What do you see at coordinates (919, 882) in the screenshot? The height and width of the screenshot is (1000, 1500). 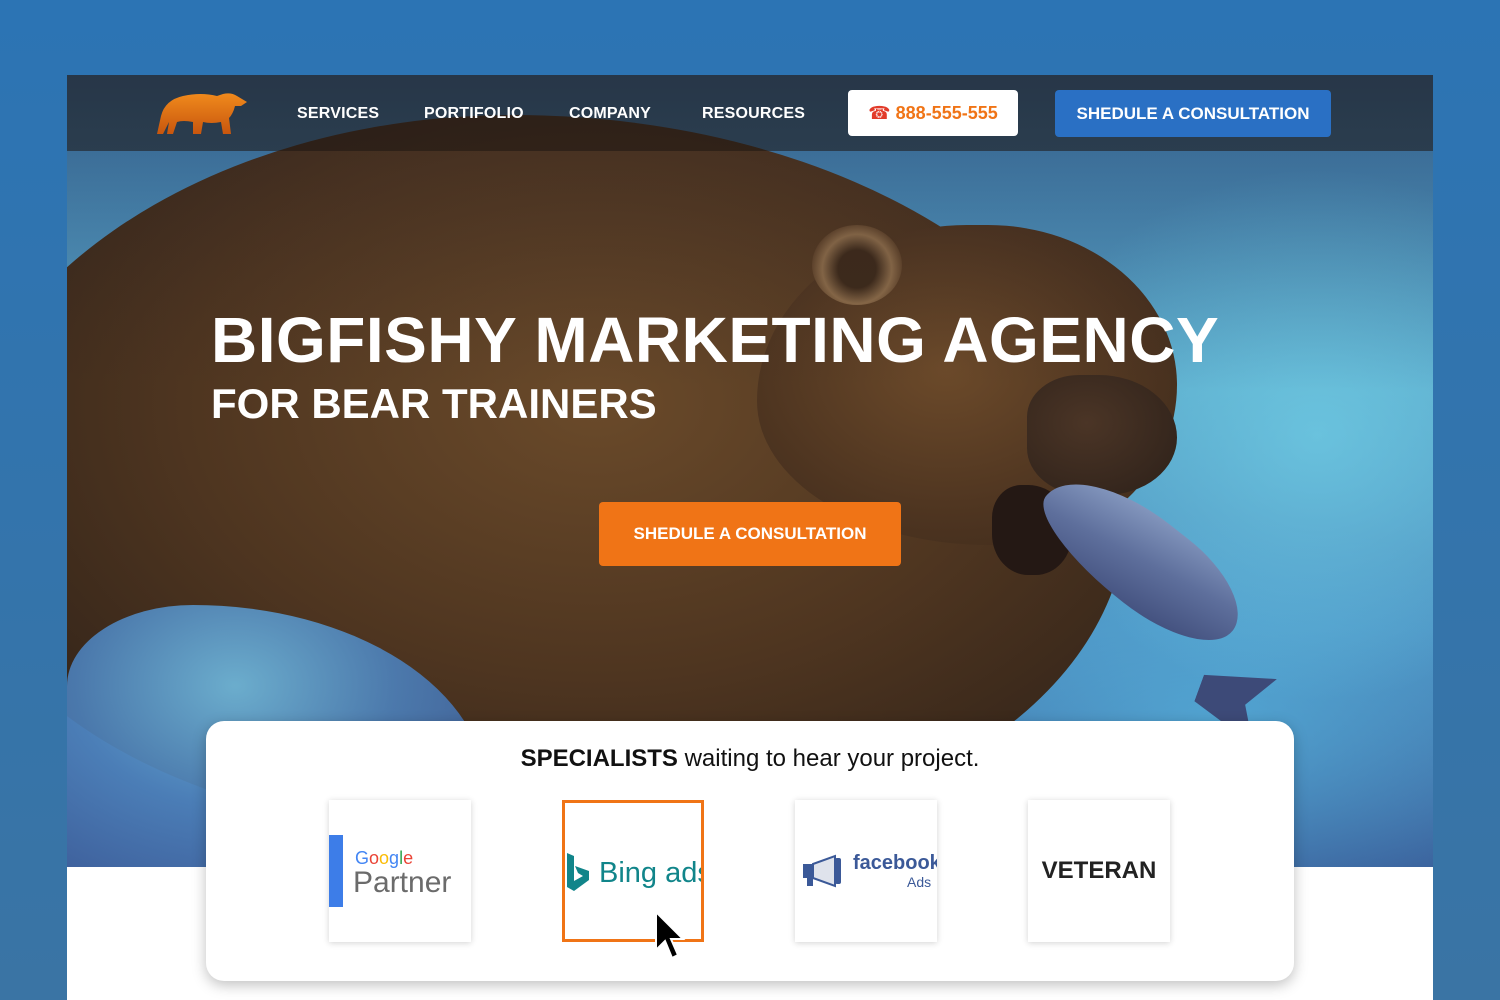 I see `facebook-ads-text: Ads` at bounding box center [919, 882].